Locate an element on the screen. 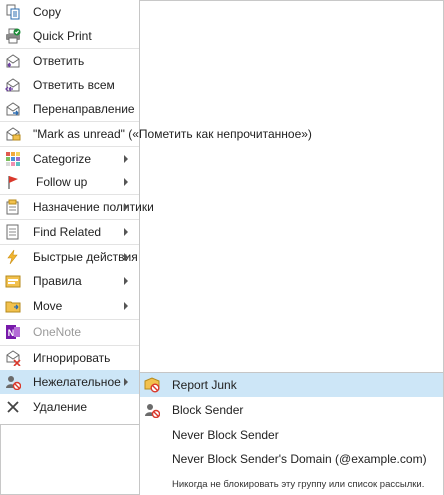 The width and height of the screenshot is (444, 495). menu-item-reply: Ответить is located at coordinates (69, 60).